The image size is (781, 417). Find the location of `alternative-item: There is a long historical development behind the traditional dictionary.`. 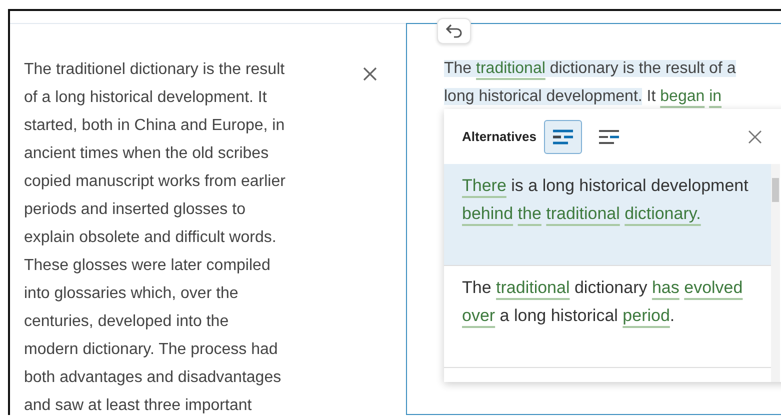

alternative-item: There is a long historical development behind the traditional dictionary. is located at coordinates (607, 215).